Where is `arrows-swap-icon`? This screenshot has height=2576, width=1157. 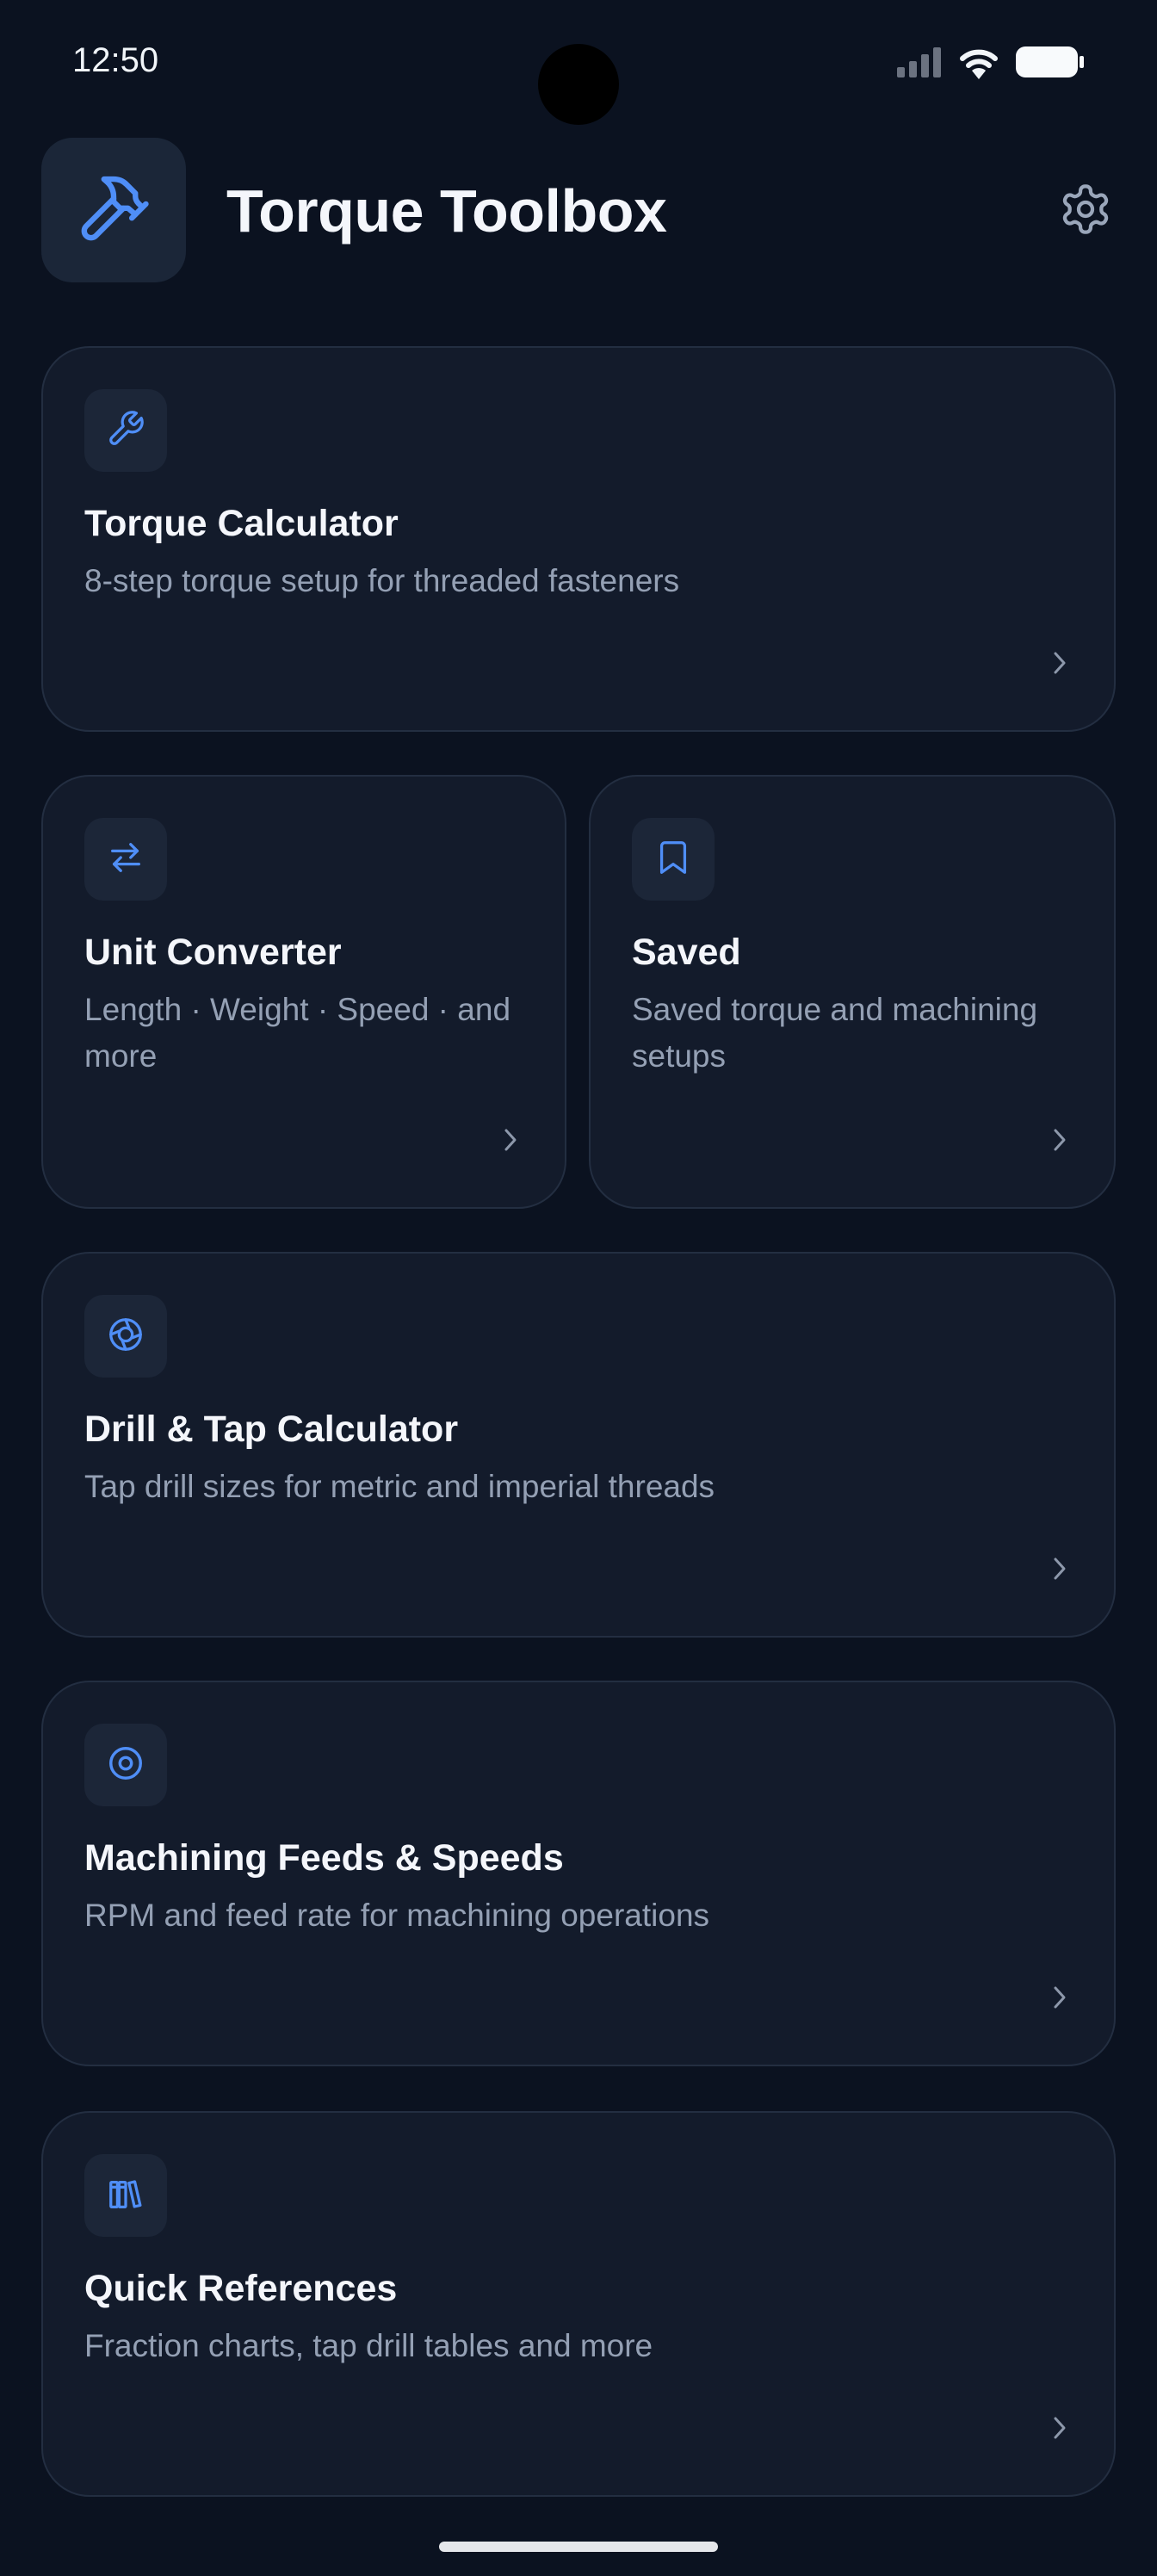 arrows-swap-icon is located at coordinates (126, 860).